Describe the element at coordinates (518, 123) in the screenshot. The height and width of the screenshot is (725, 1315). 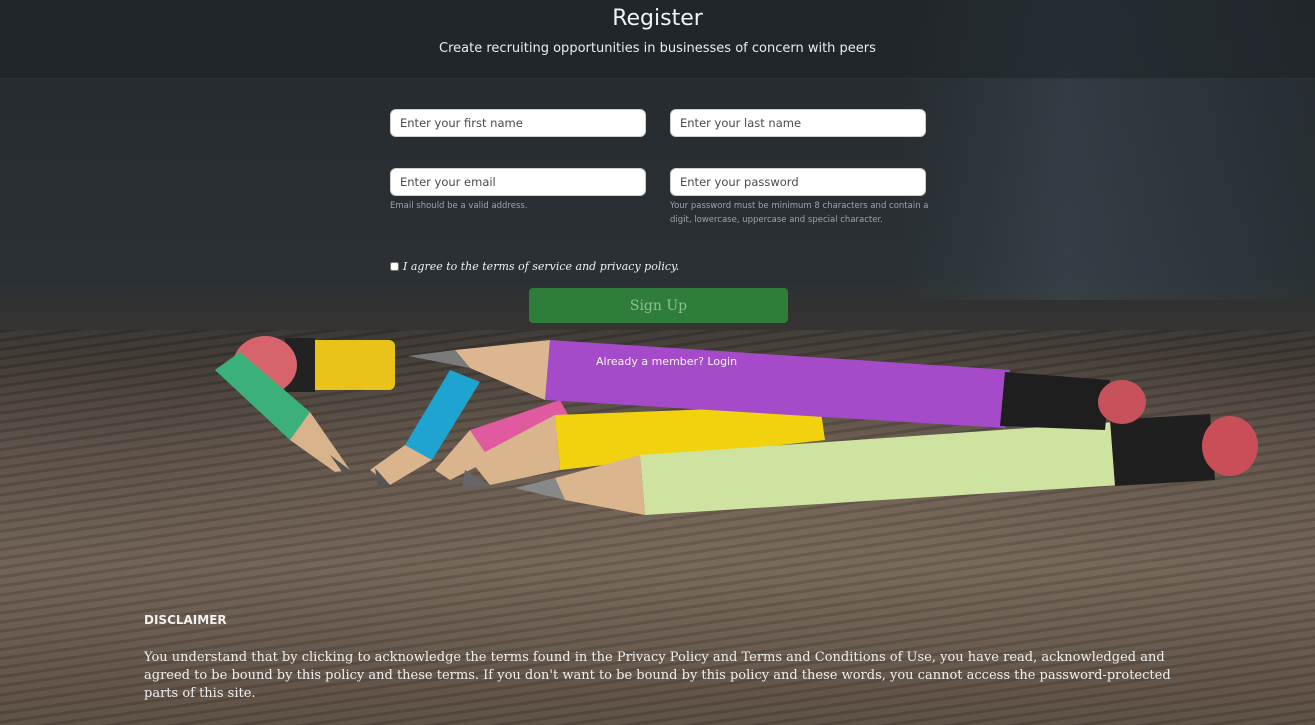
I see `first-name-input` at that location.